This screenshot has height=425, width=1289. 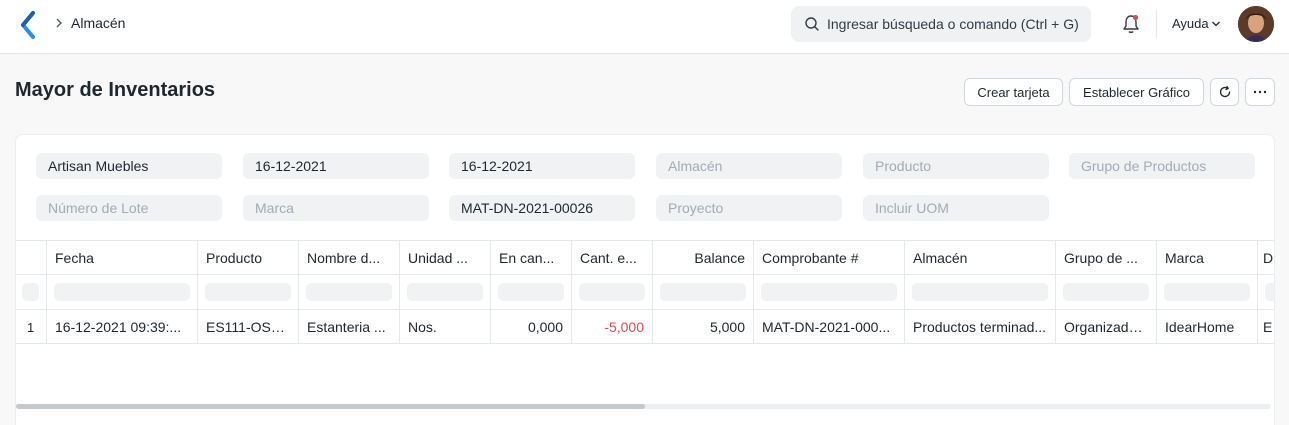 I want to click on cell-out-qty: -5,000, so click(x=612, y=326).